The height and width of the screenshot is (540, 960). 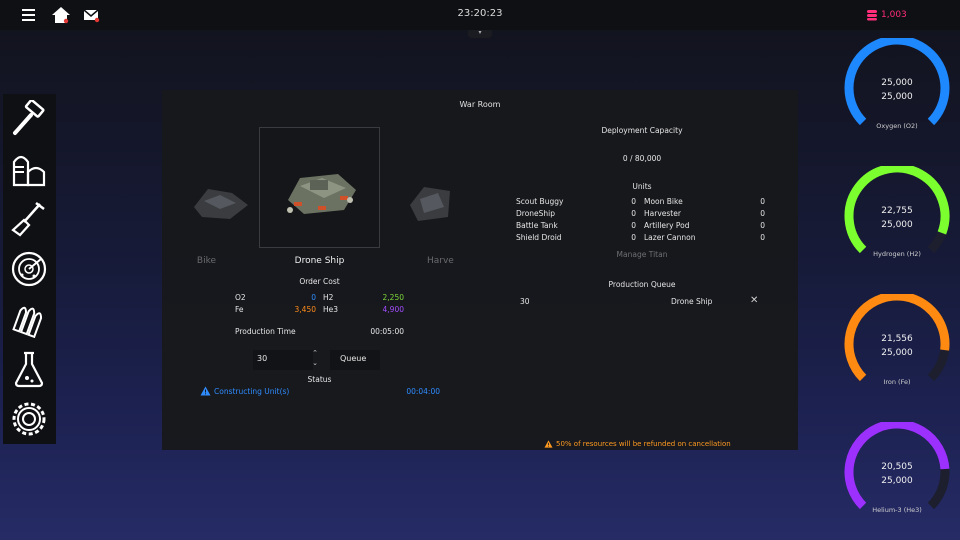 I want to click on unit-name: Shield Droid, so click(x=539, y=237).